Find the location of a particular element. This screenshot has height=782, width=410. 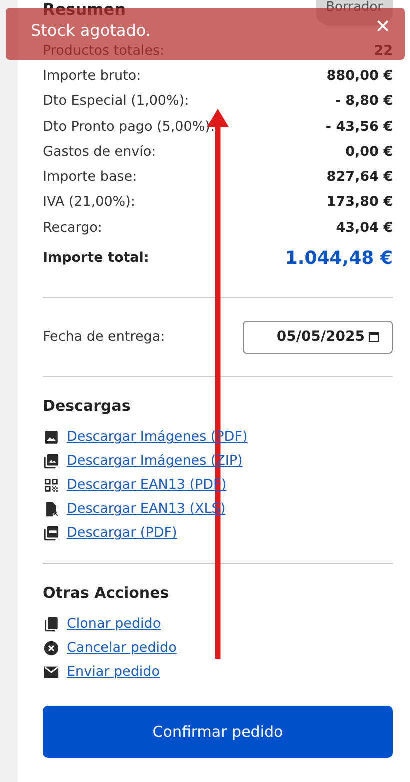

summary-value: 43,04 € is located at coordinates (364, 228).